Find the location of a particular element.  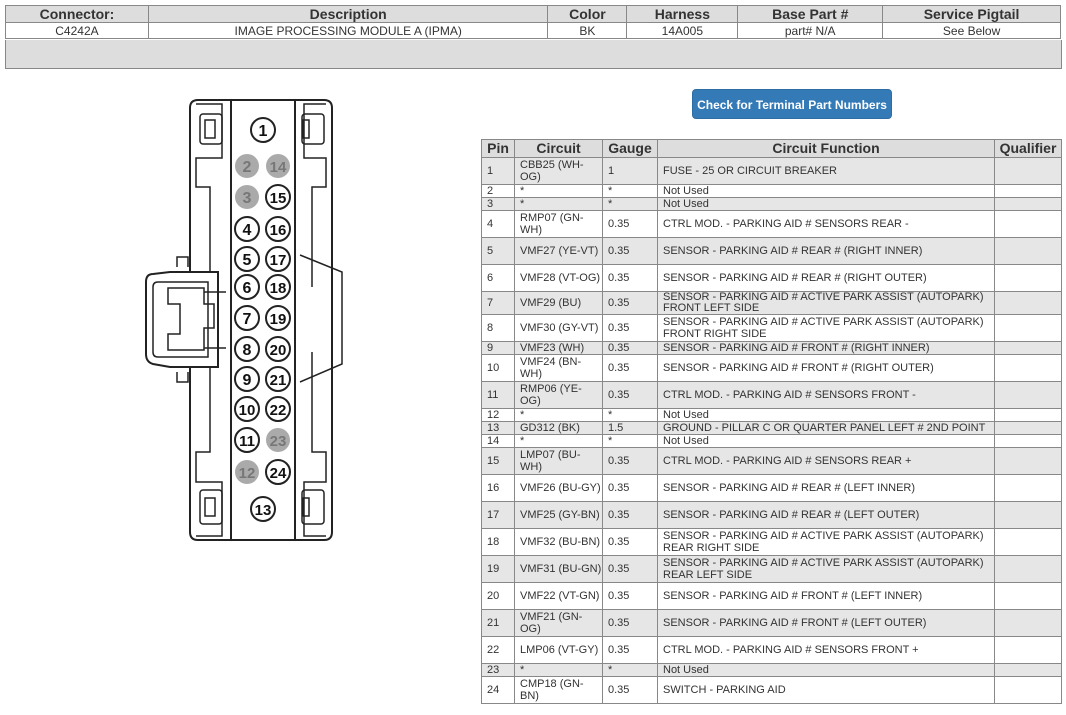

cell-pin: 12 is located at coordinates (498, 415).